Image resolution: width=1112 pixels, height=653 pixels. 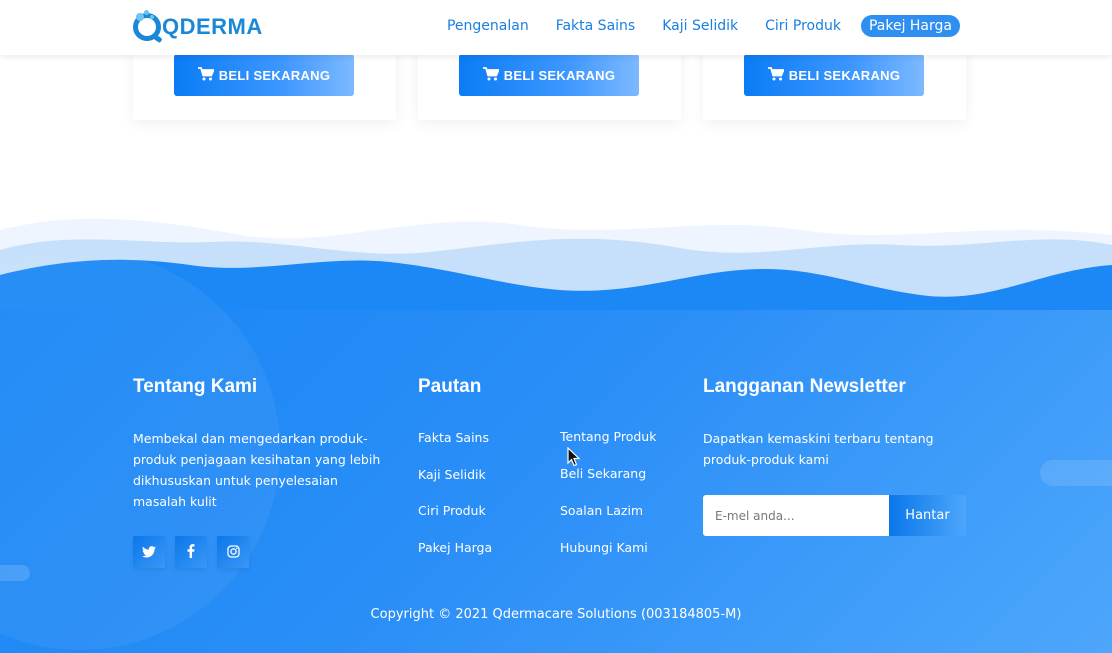 I want to click on nav-link-kaji-selidik: Kaji Selidik, so click(x=700, y=26).